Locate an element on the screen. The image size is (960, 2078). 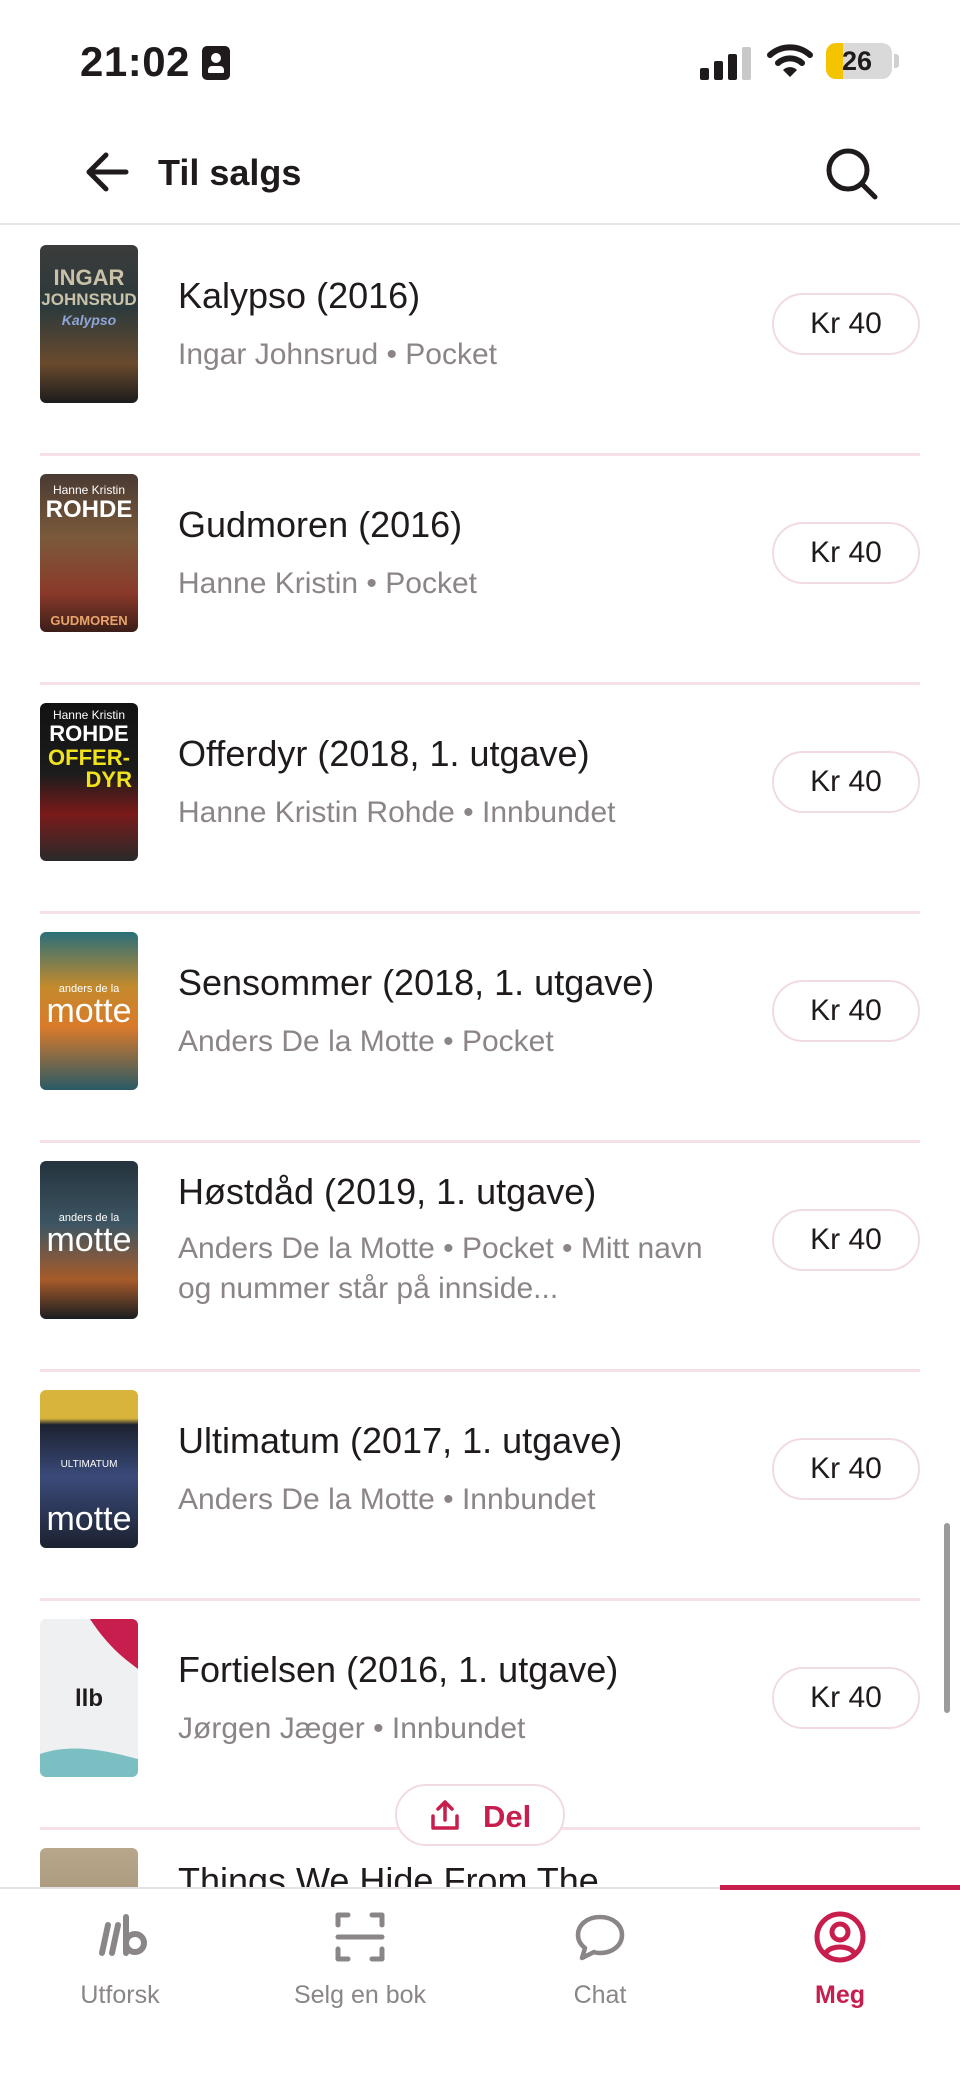
book-cover: Hanne Kristin ROHDE OFFER- DYR is located at coordinates (89, 782).